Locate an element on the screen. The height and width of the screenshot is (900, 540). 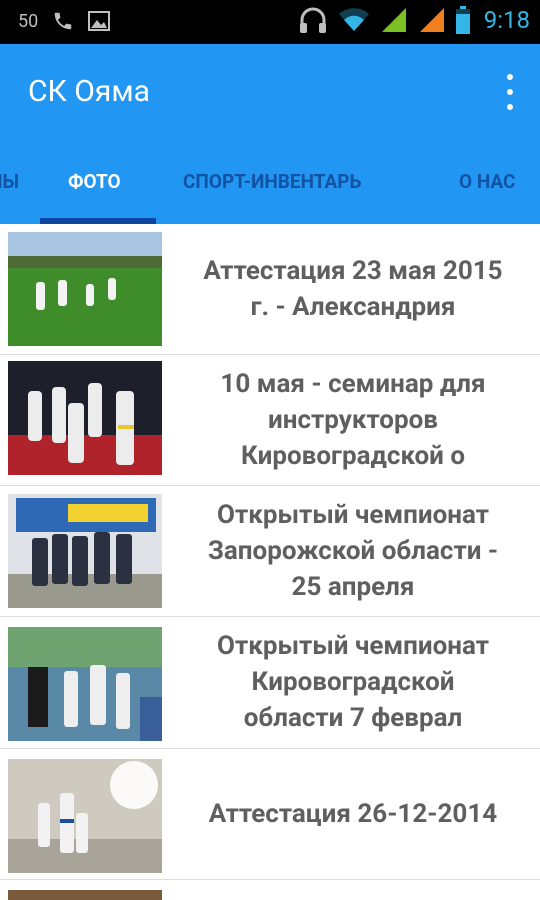
dojo-seminar-photo is located at coordinates (85, 418).